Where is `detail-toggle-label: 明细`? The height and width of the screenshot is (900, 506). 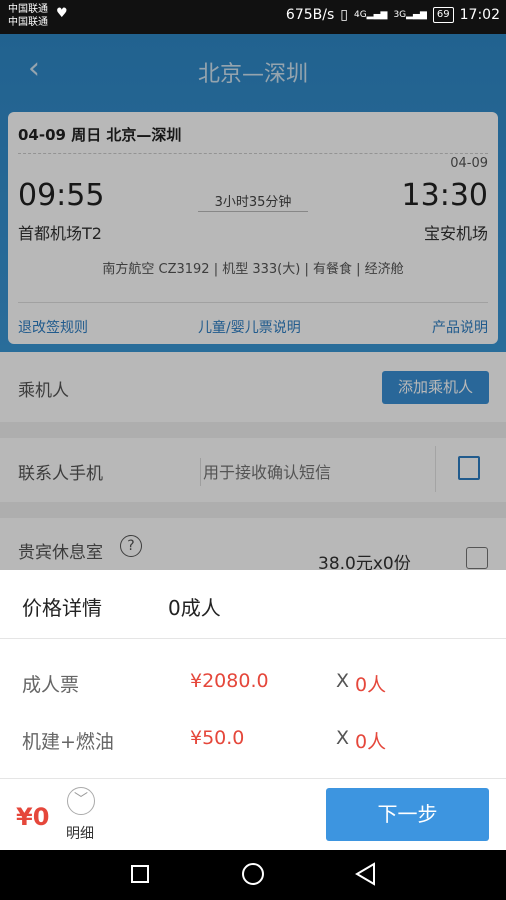
detail-toggle-label: 明细 is located at coordinates (80, 833).